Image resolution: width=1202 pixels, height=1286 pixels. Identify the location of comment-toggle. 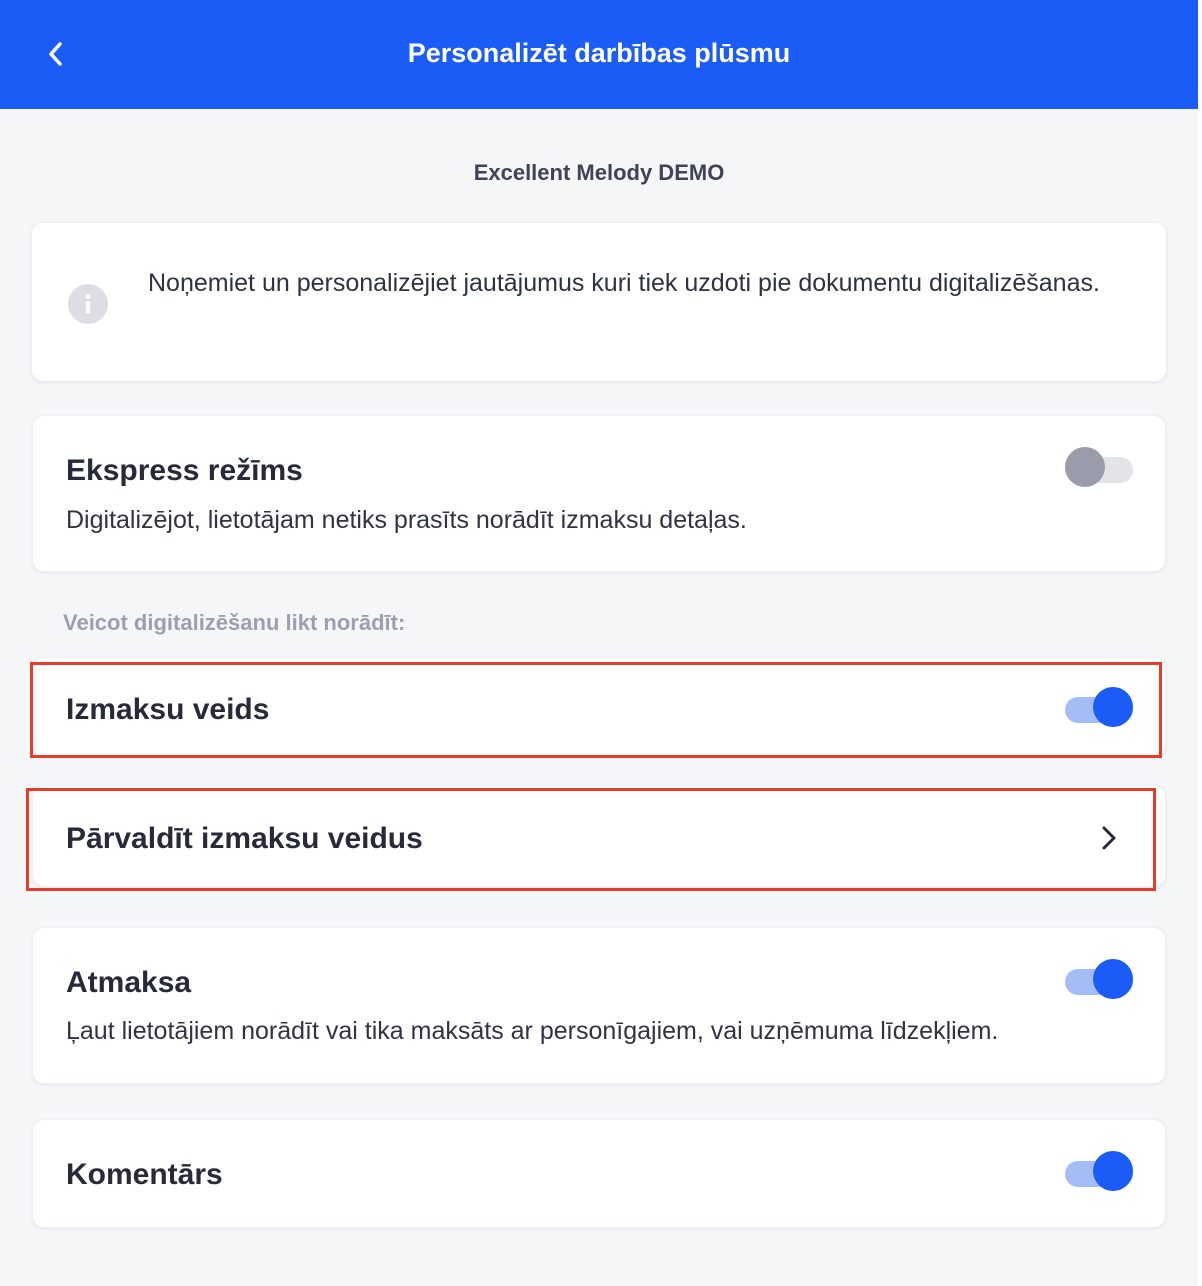
(1099, 1171).